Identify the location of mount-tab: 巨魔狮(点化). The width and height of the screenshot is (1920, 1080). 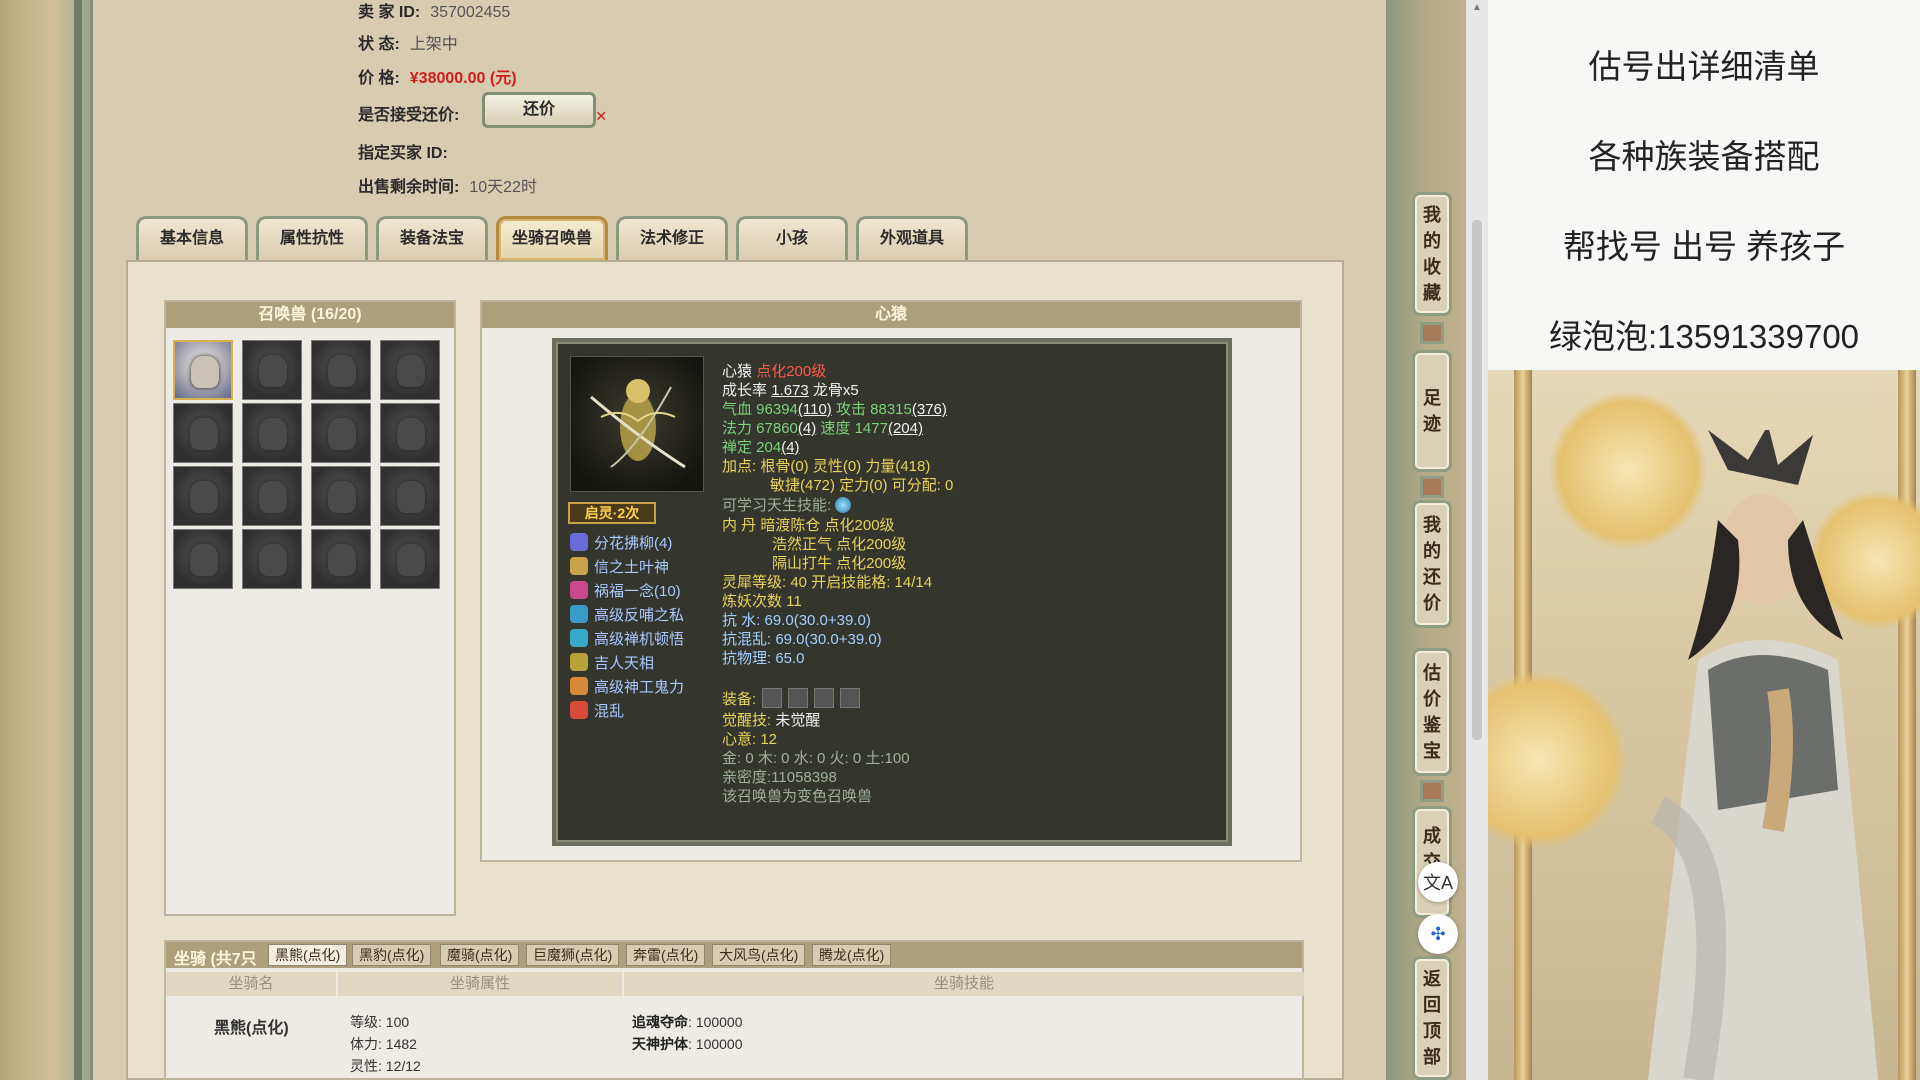
(573, 955).